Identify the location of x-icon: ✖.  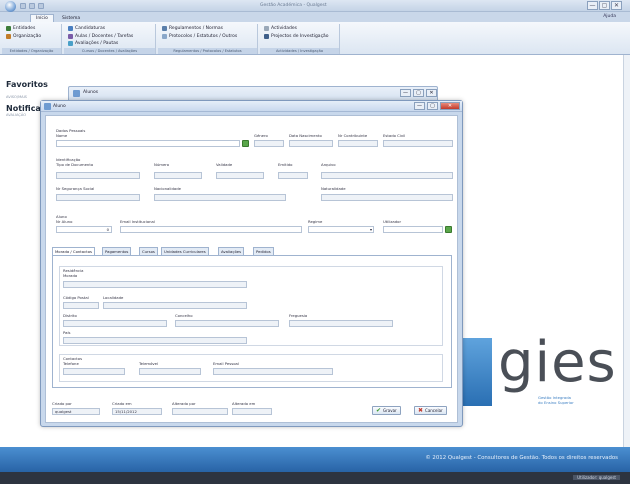
(421, 410).